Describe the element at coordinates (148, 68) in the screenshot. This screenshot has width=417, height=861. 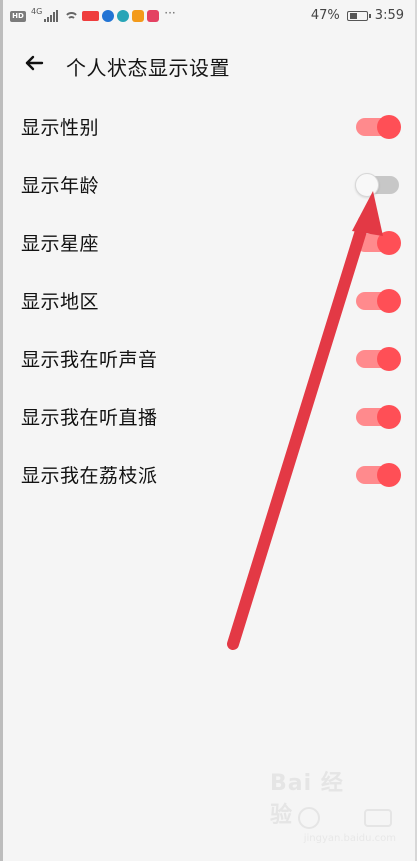
I see `page-title: 个人状态显示设置` at that location.